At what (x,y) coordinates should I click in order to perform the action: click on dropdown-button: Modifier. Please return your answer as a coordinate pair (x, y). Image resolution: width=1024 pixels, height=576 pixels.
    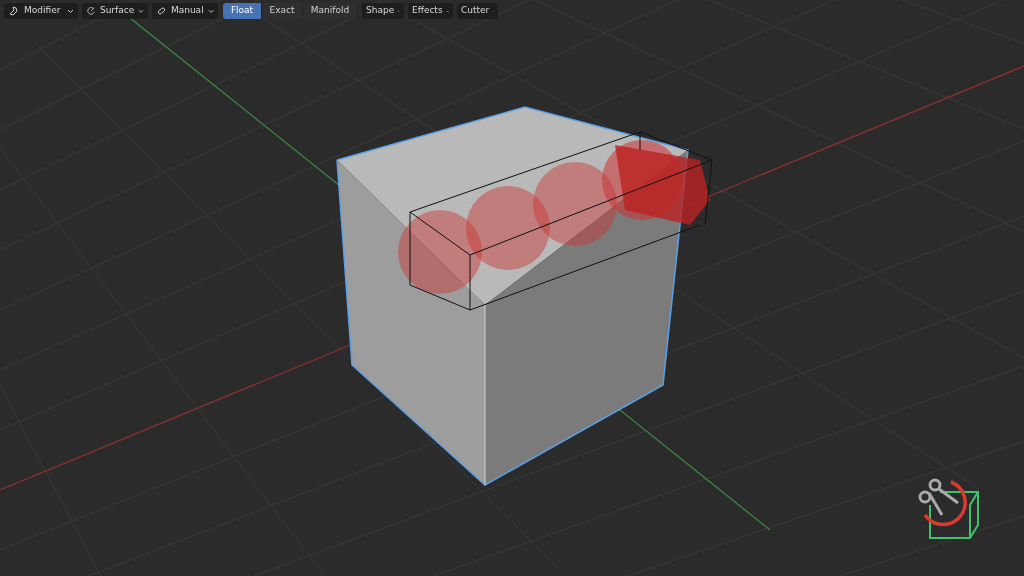
    Looking at the image, I should click on (41, 11).